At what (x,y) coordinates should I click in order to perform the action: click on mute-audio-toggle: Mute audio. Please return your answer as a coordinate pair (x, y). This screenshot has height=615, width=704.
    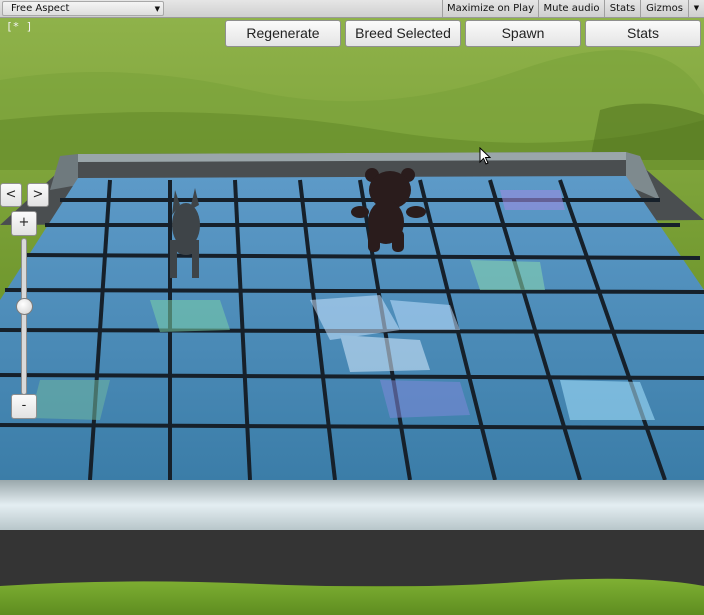
    Looking at the image, I should click on (571, 8).